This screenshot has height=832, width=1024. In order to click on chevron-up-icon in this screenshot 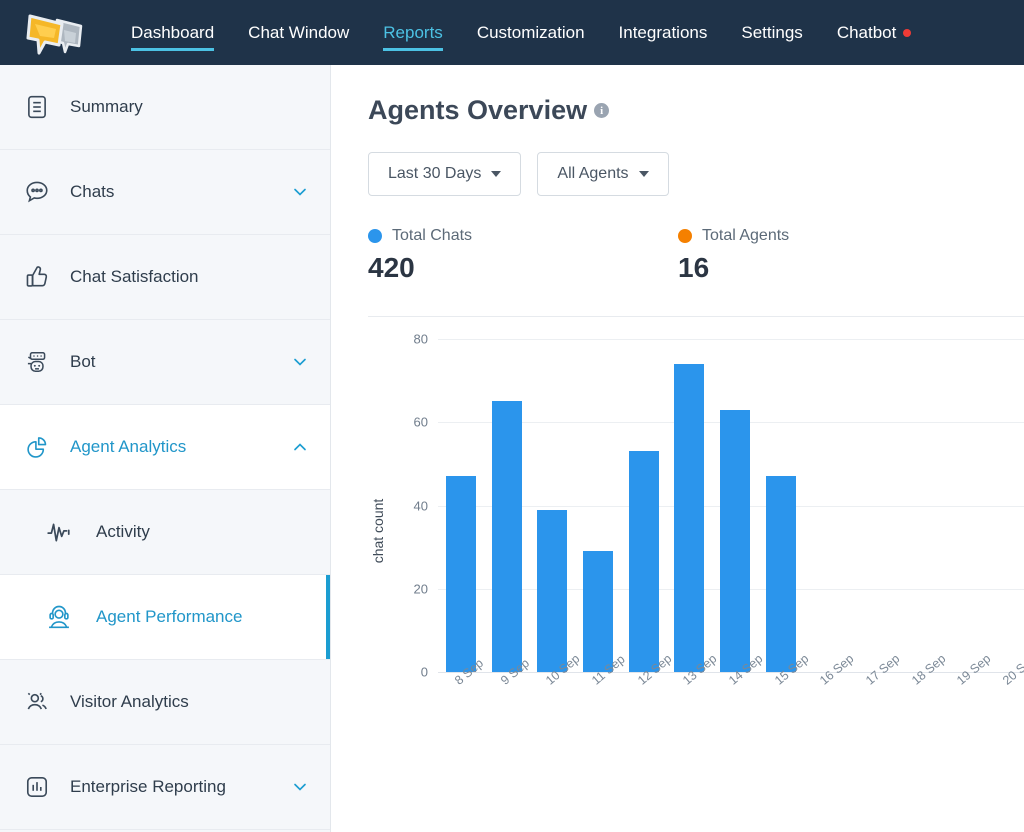, I will do `click(300, 447)`.